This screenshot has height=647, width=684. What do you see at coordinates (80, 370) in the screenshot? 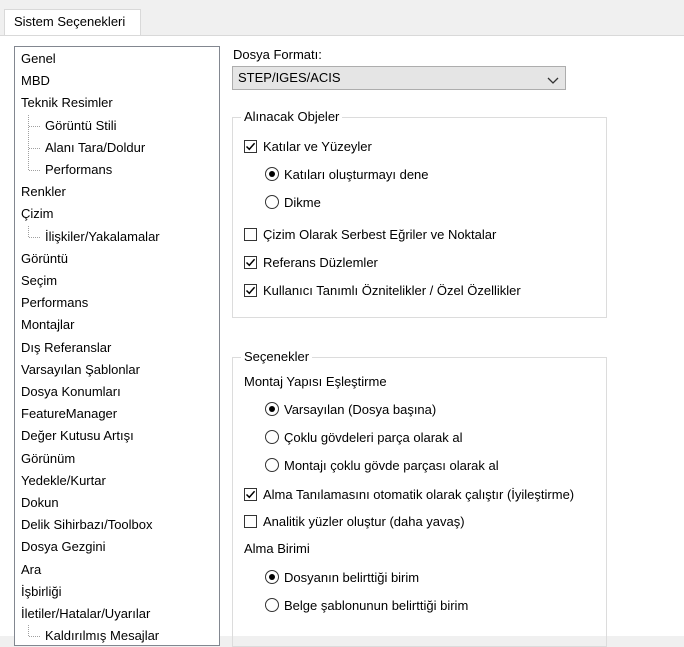
I see `tree-item: Varsayılan Şablonlar` at bounding box center [80, 370].